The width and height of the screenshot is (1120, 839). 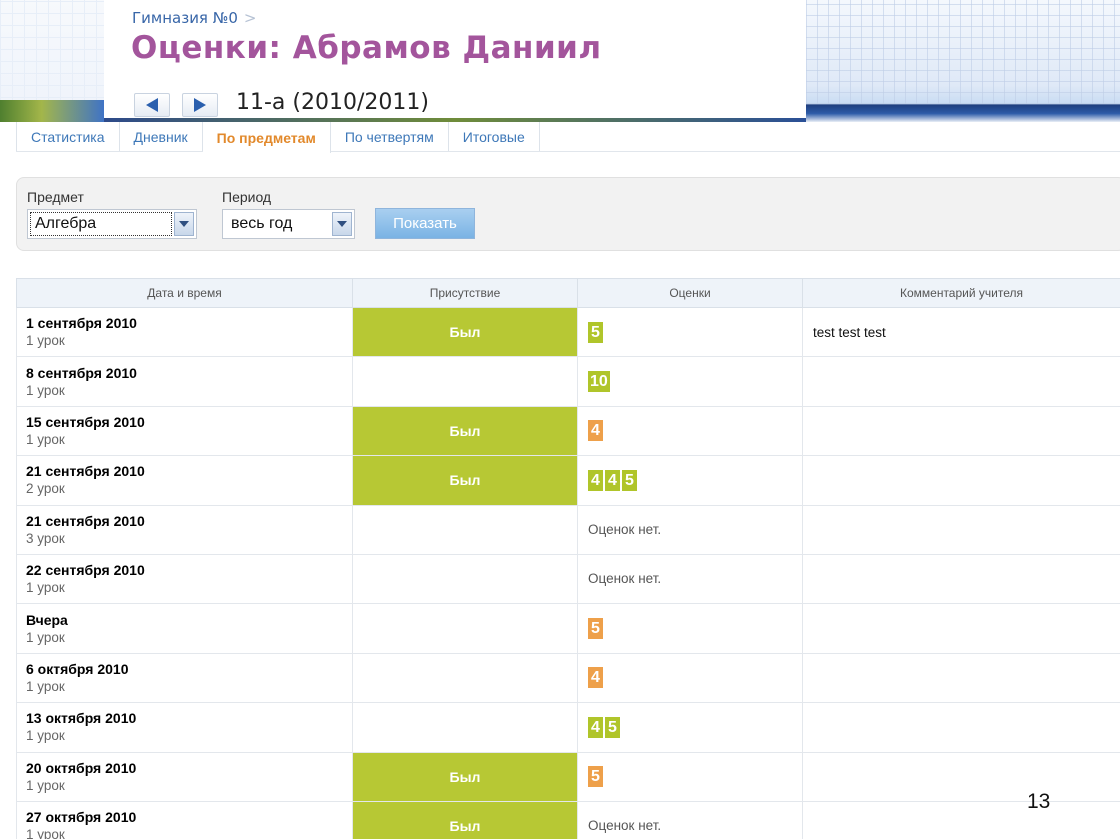 I want to click on date-cell: 1 сентября 2010 1 урок, so click(x=184, y=332).